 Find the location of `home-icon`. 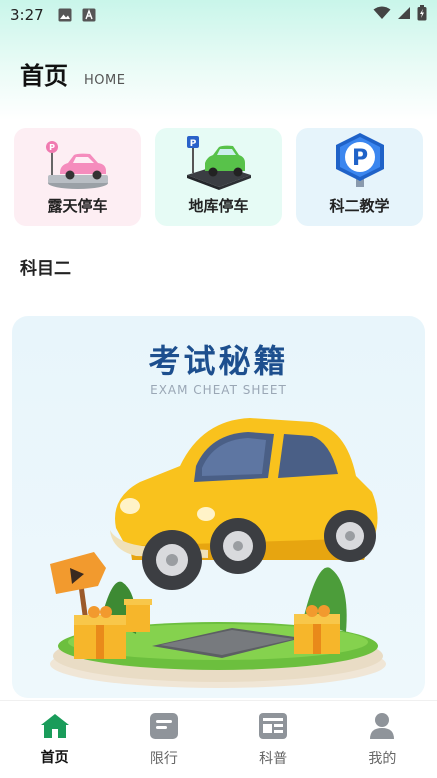

home-icon is located at coordinates (55, 728).